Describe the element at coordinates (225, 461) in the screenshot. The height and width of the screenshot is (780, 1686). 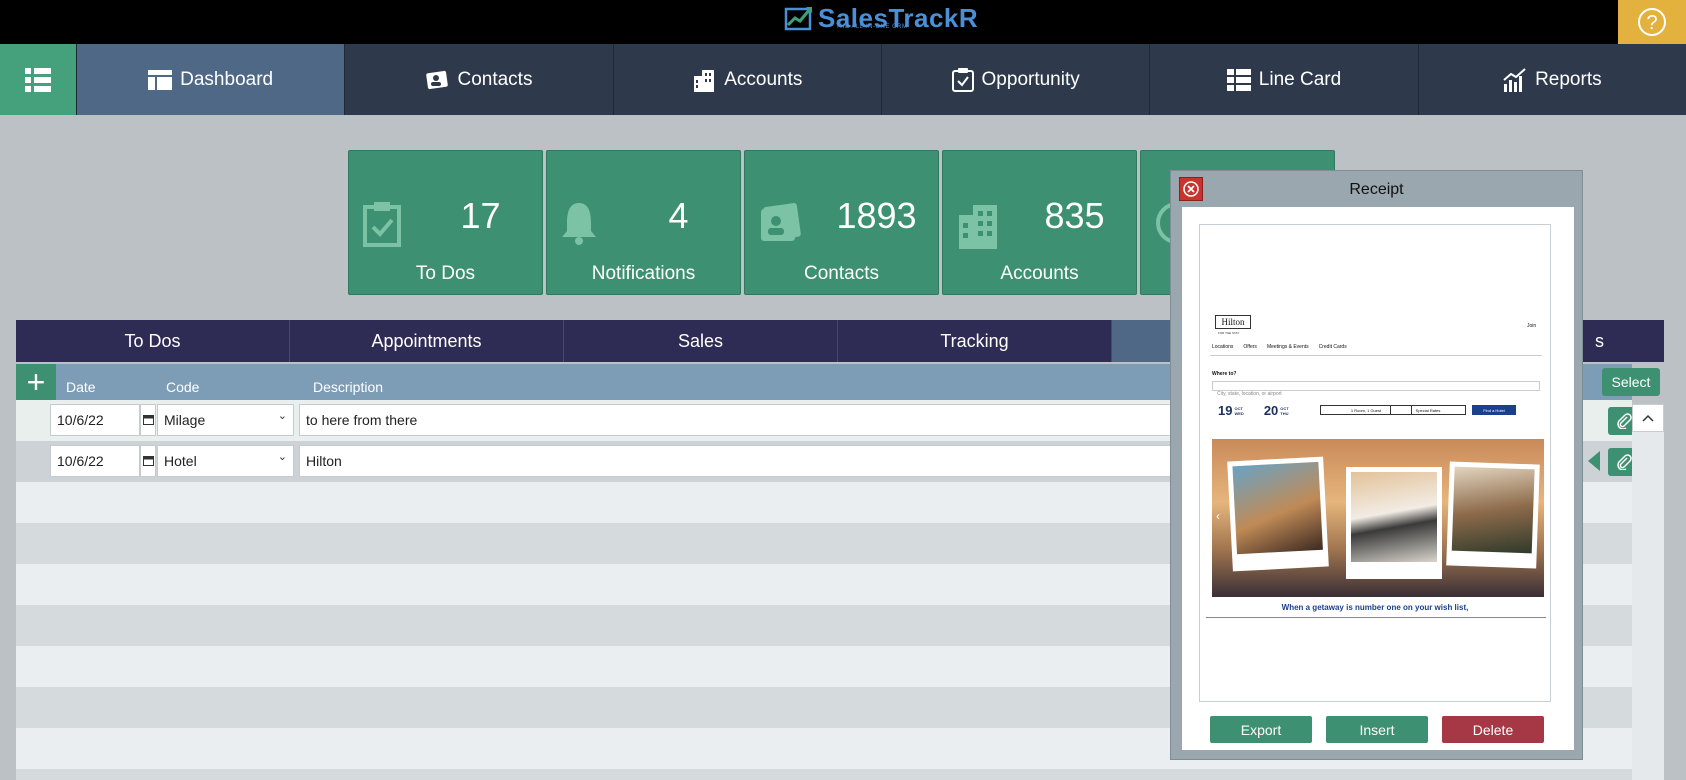
I see `code-select: Hotel ⌄` at that location.